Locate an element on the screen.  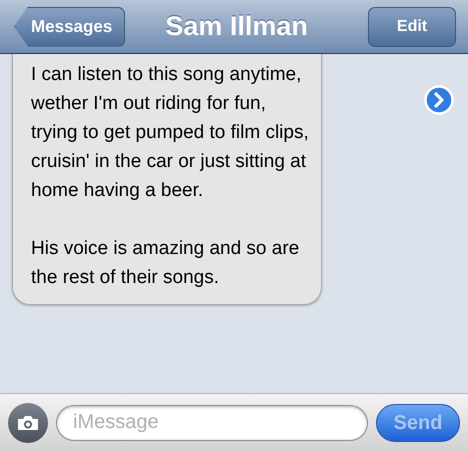
message-input-field: iMessage is located at coordinates (212, 422).